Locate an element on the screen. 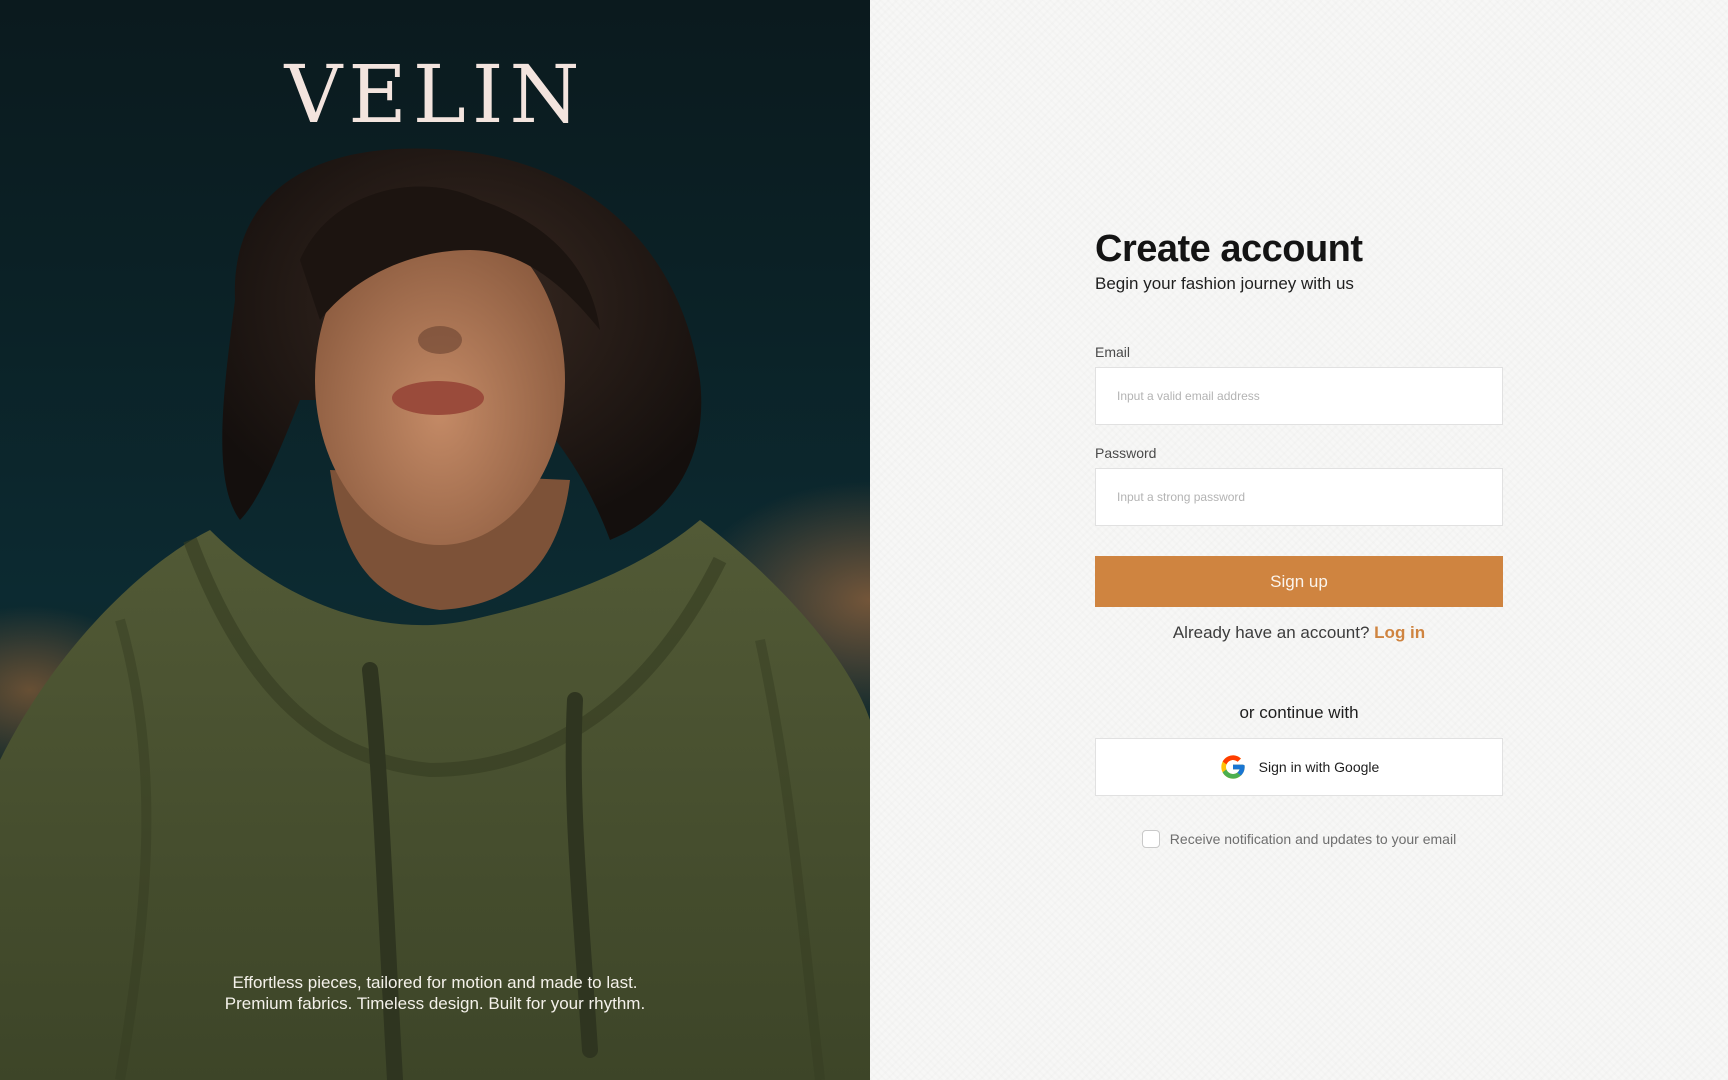  page-subtitle: Begin your fashion journey with us is located at coordinates (1224, 283).